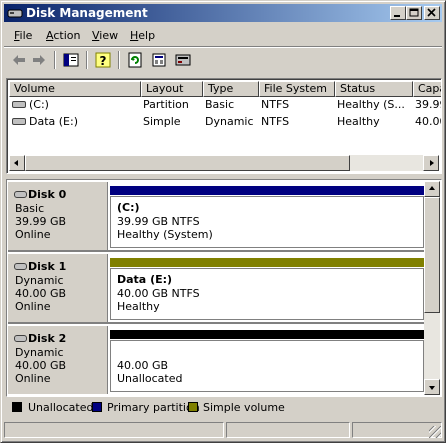  What do you see at coordinates (71, 60) in the screenshot?
I see `show-hide-pane-icon` at bounding box center [71, 60].